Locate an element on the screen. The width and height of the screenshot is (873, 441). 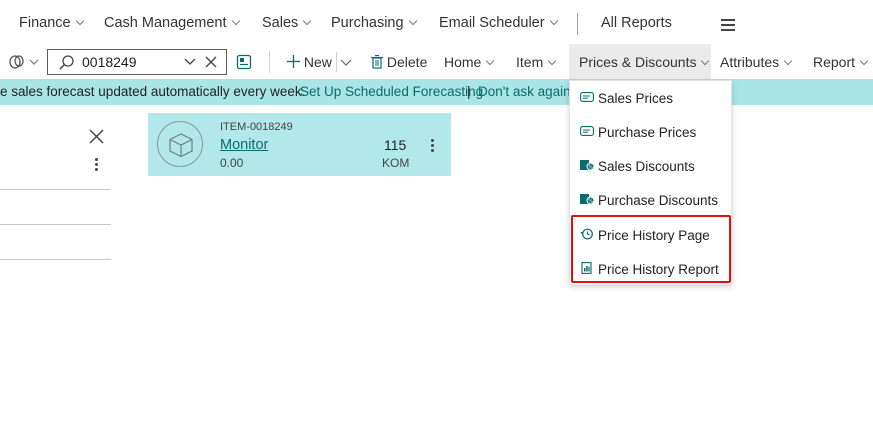
toolbar-separator is located at coordinates (269, 62).